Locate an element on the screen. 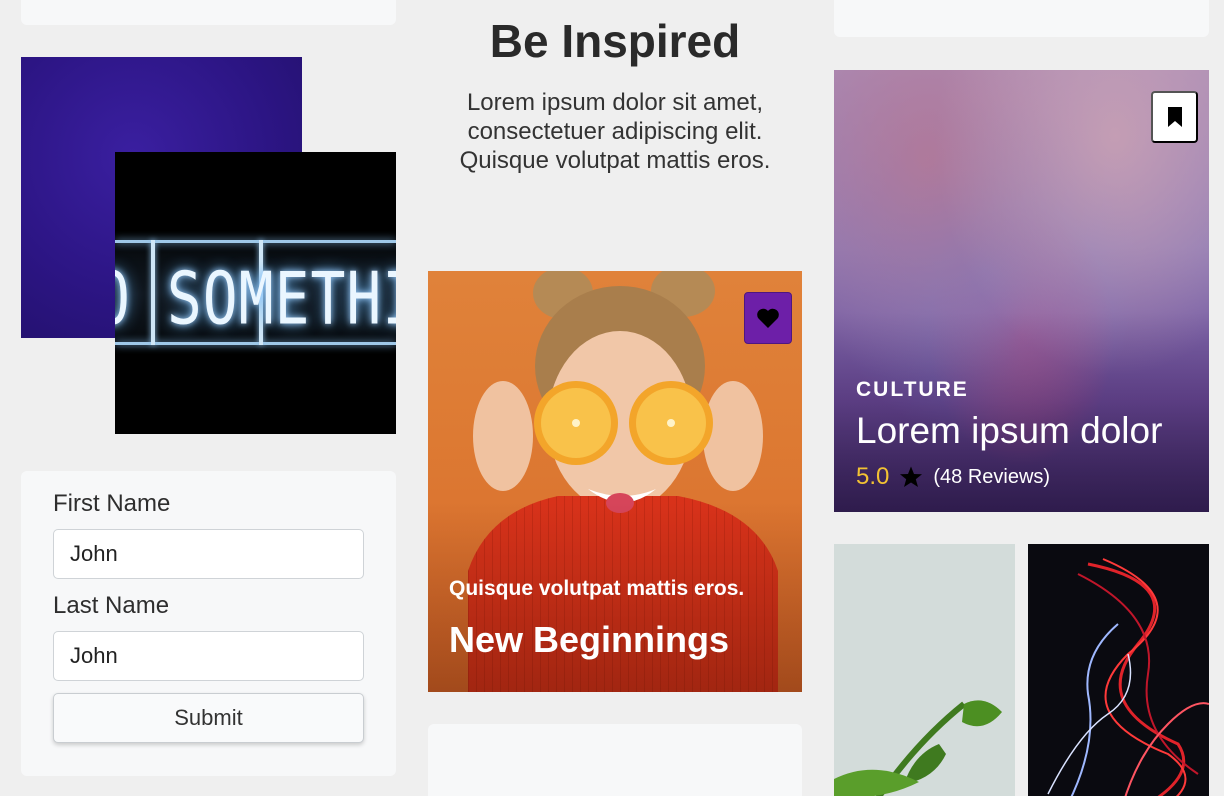 The height and width of the screenshot is (796, 1224). feature-card-headline: New Beginnings is located at coordinates (589, 639).